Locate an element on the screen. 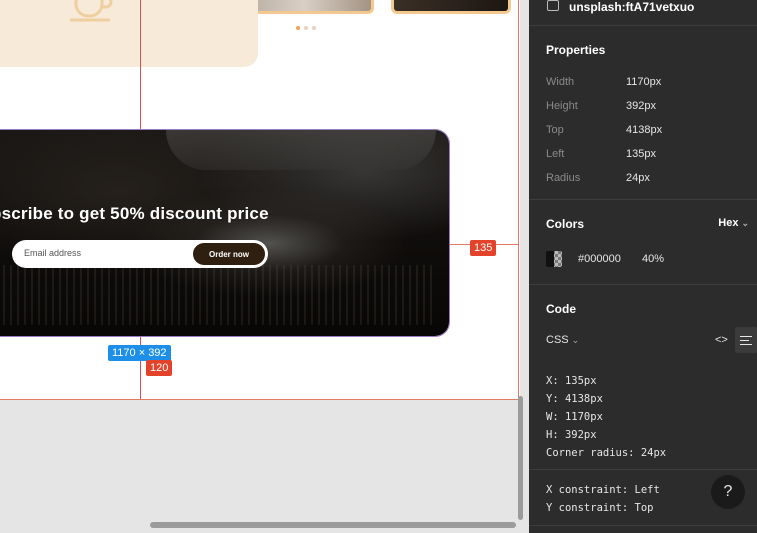 Image resolution: width=757 pixels, height=533 pixels. prop-label-radius: Radius is located at coordinates (563, 178).